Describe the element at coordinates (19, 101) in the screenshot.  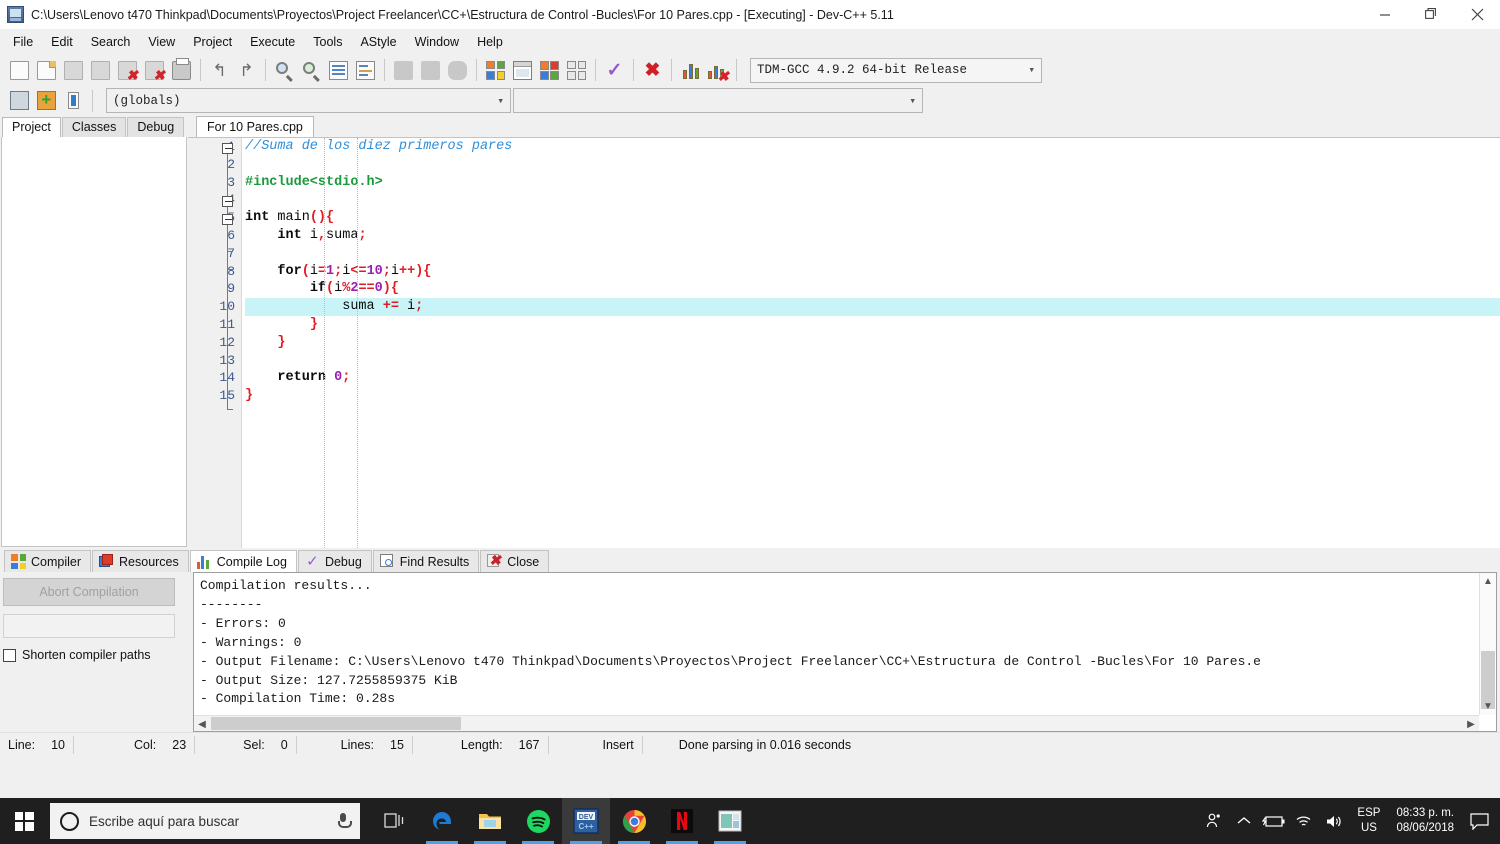
I see `project-manager-button` at that location.